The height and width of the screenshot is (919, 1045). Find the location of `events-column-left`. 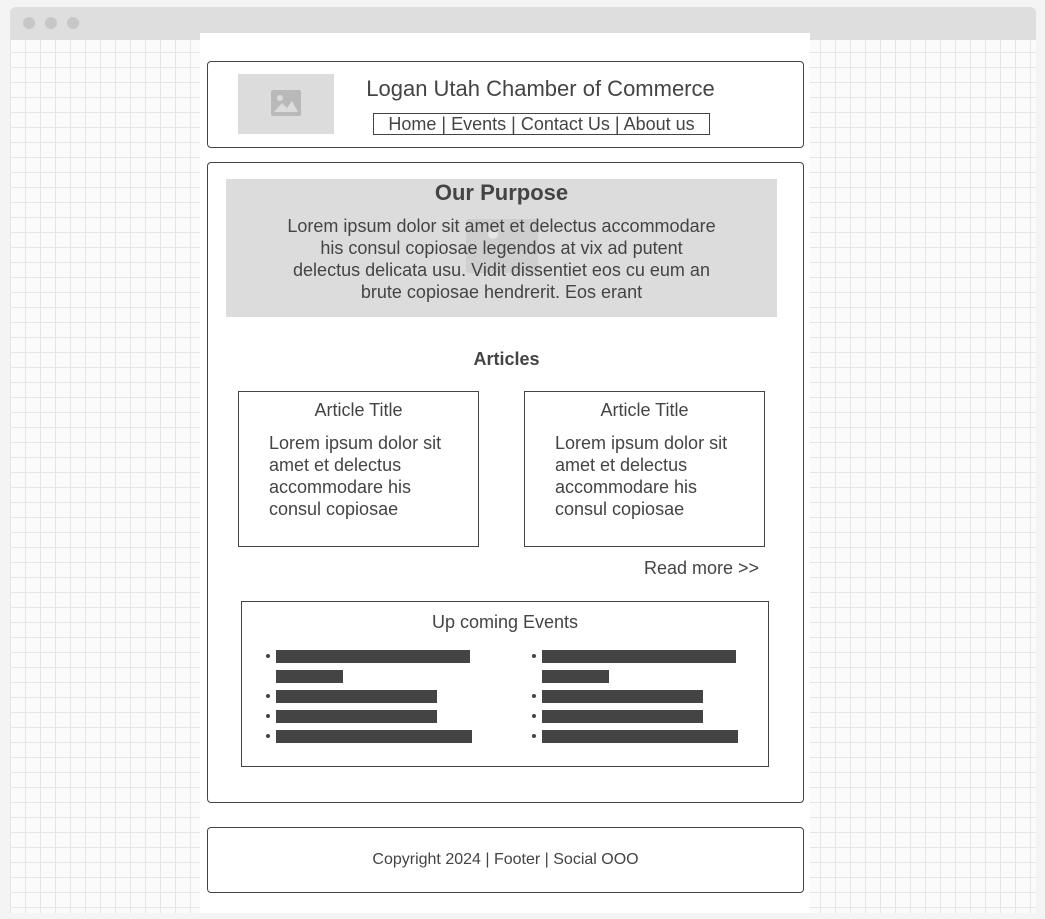

events-column-left is located at coordinates (369, 700).